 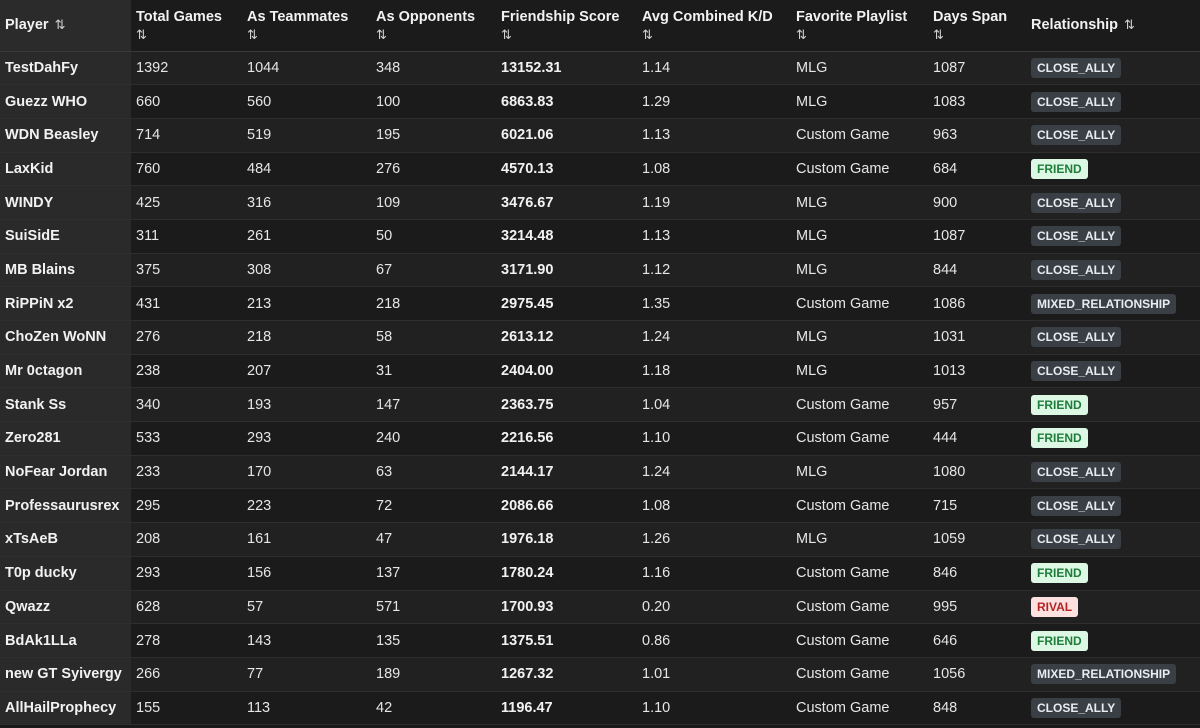 What do you see at coordinates (426, 17) in the screenshot?
I see `header-label: As Opponents` at bounding box center [426, 17].